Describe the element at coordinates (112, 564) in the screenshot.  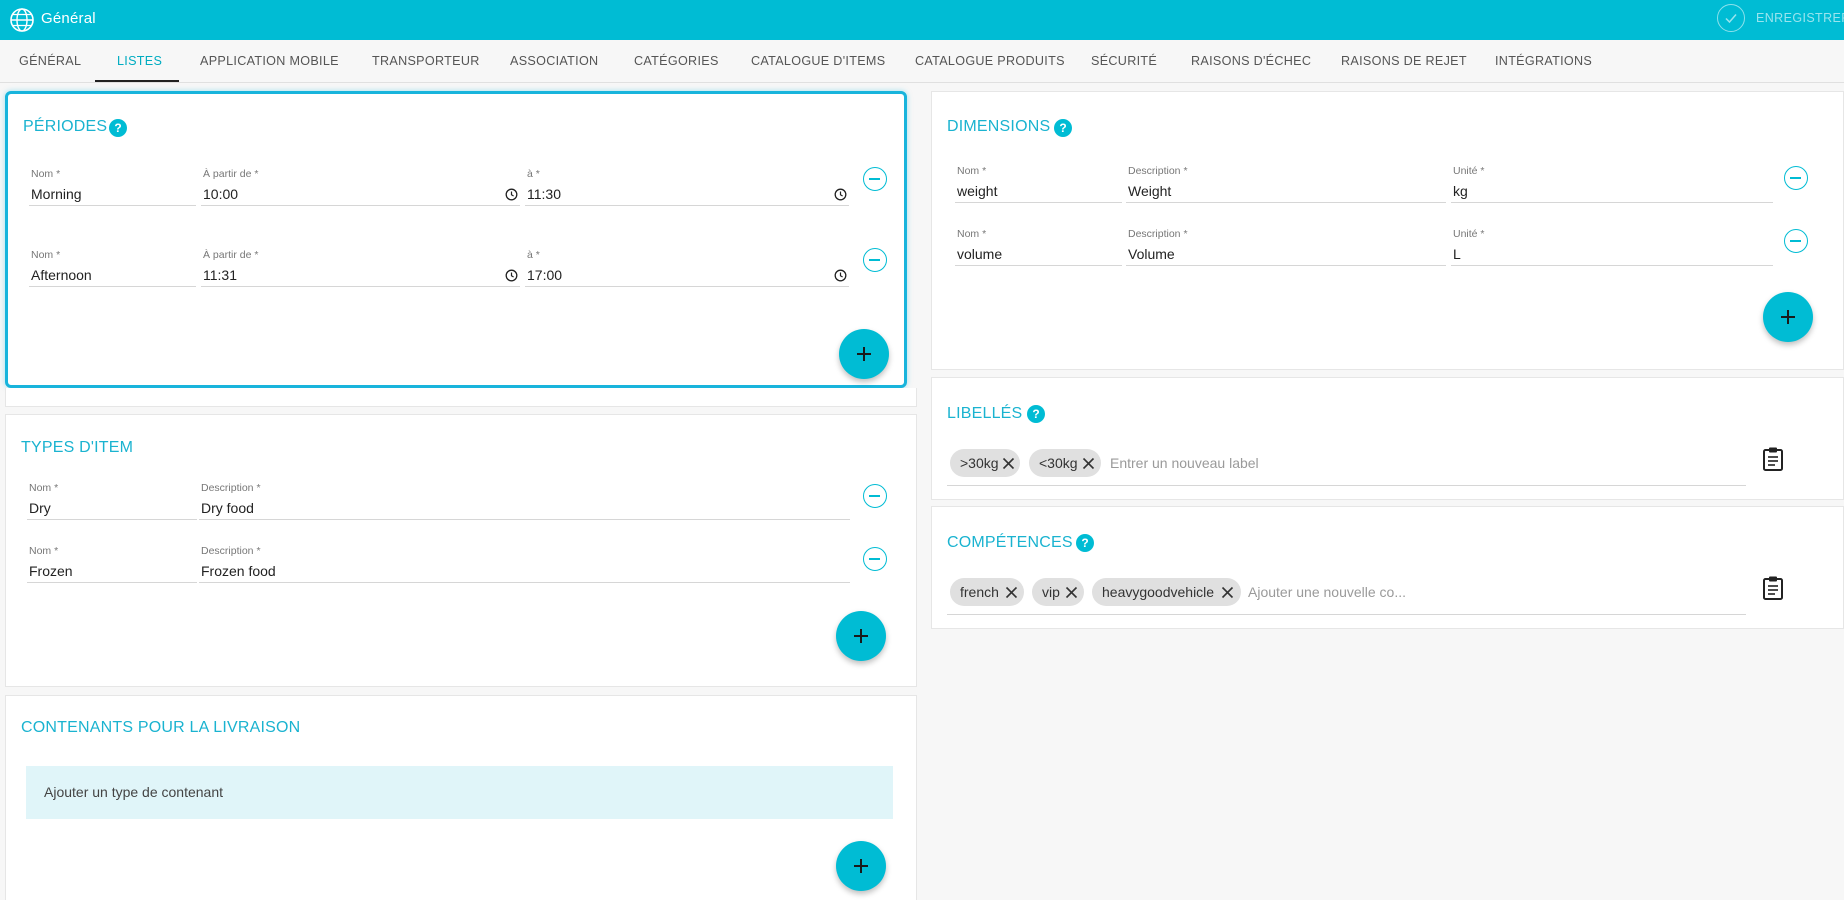
I see `item-type-name-field: Nom * Frozen` at that location.